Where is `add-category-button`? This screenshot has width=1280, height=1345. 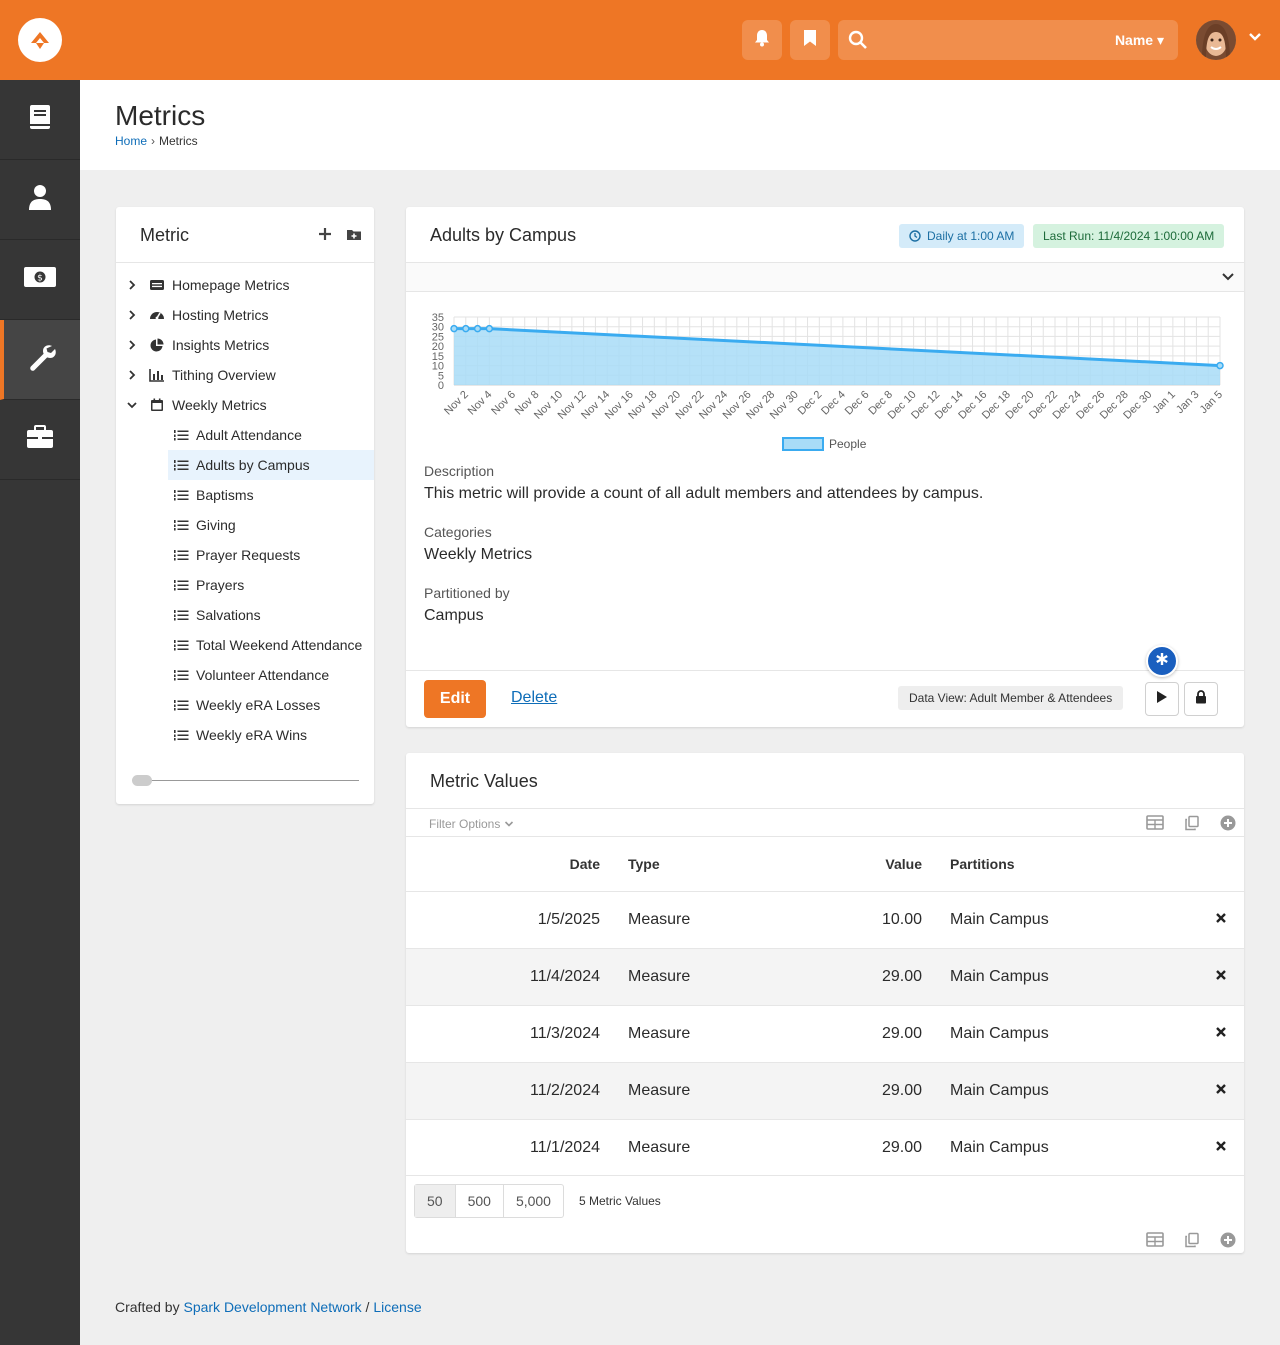 add-category-button is located at coordinates (354, 237).